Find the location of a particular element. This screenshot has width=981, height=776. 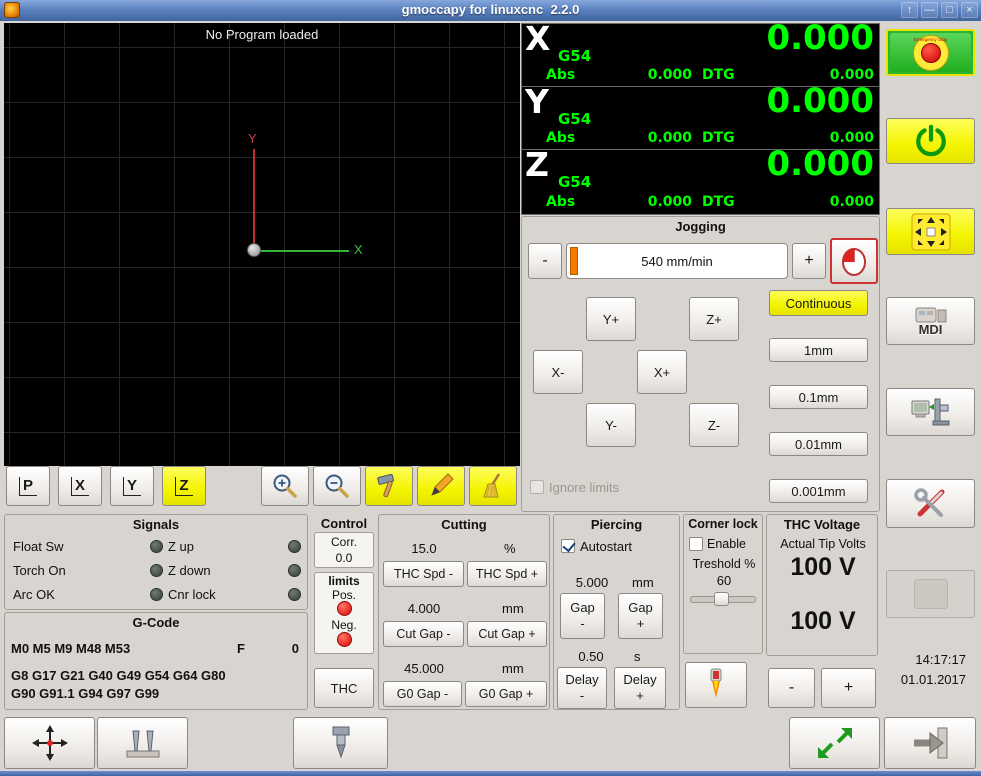

edit-button is located at coordinates (441, 486).